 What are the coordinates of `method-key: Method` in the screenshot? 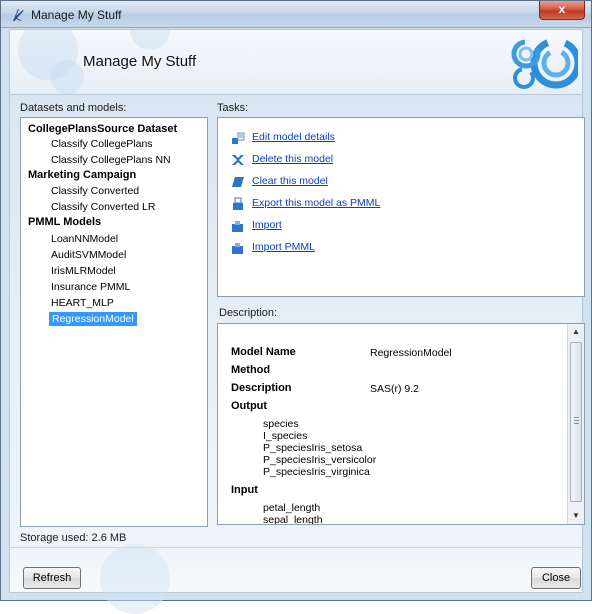 It's located at (251, 370).